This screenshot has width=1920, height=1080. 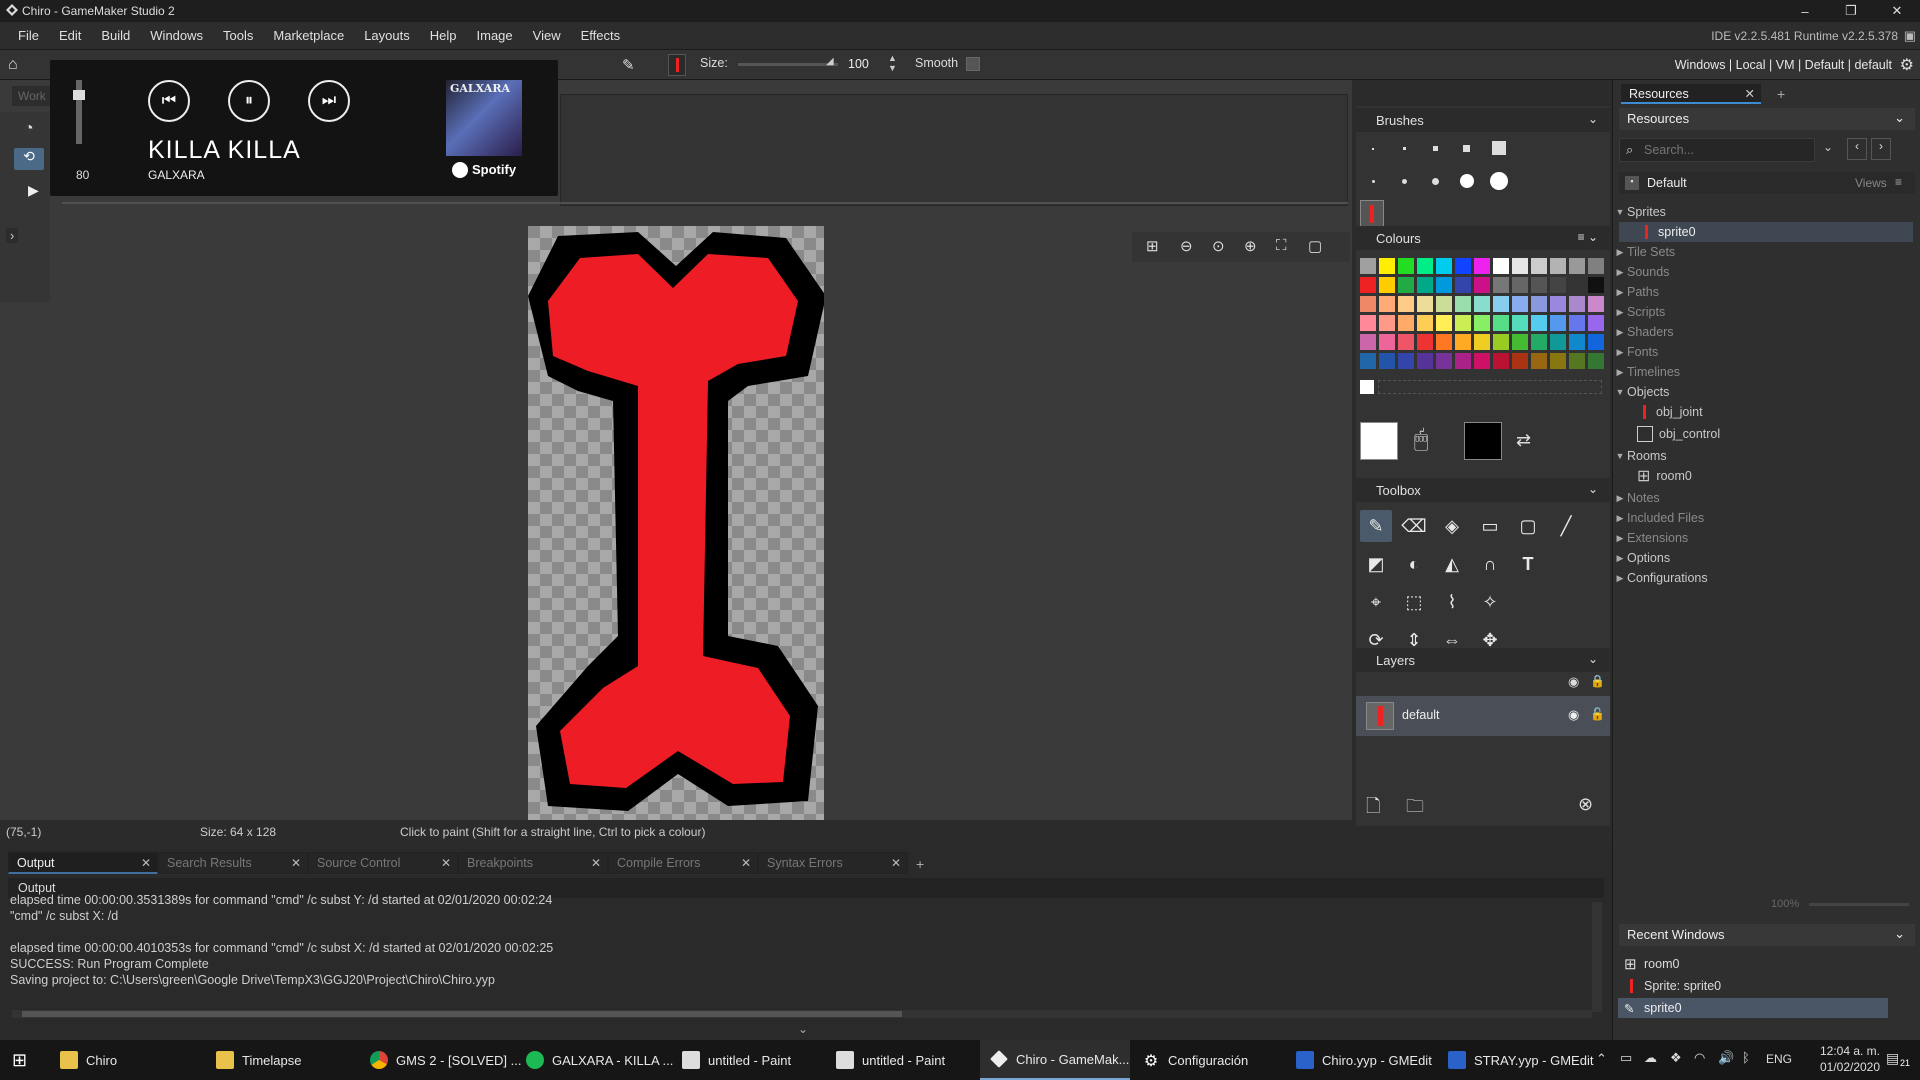 What do you see at coordinates (1763, 498) in the screenshot?
I see `tree-notes: ▶ Notes` at bounding box center [1763, 498].